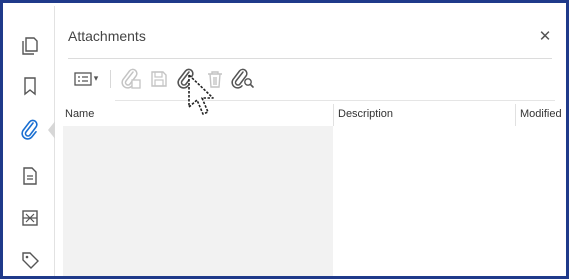 The width and height of the screenshot is (569, 279). I want to click on close-icon: ✕, so click(545, 36).